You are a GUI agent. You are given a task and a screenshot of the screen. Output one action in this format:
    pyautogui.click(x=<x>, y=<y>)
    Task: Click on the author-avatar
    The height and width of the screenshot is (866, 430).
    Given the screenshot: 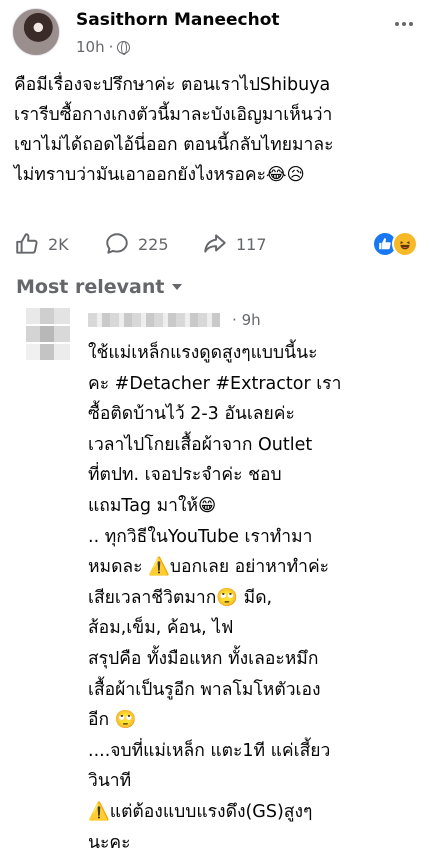 What is the action you would take?
    pyautogui.click(x=36, y=32)
    